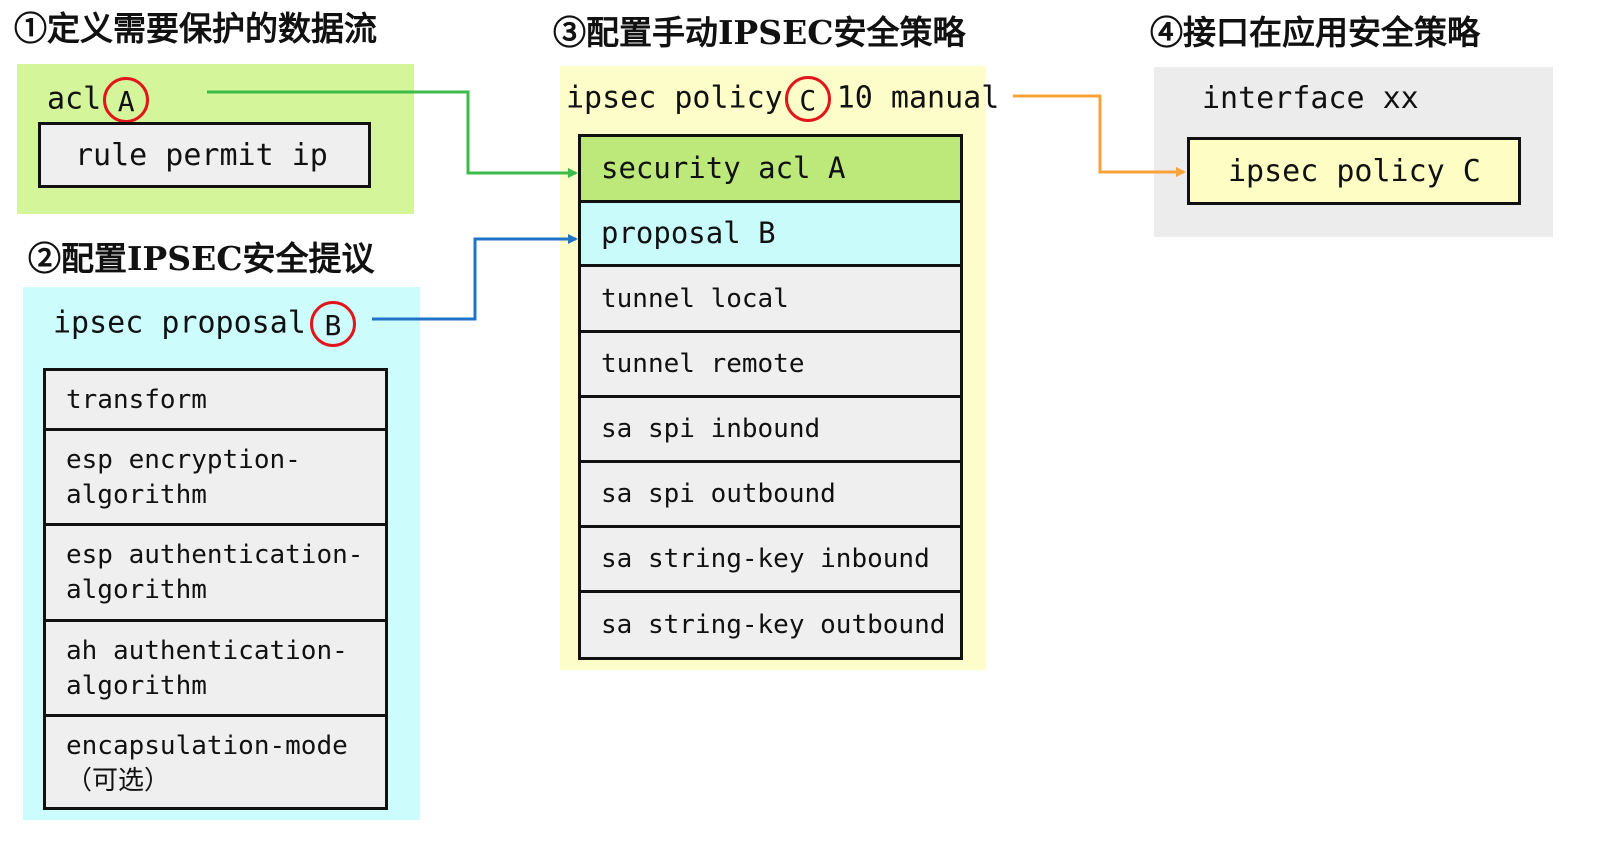  Describe the element at coordinates (1099, 135) in the screenshot. I see `arrow-policy-to-interface` at that location.